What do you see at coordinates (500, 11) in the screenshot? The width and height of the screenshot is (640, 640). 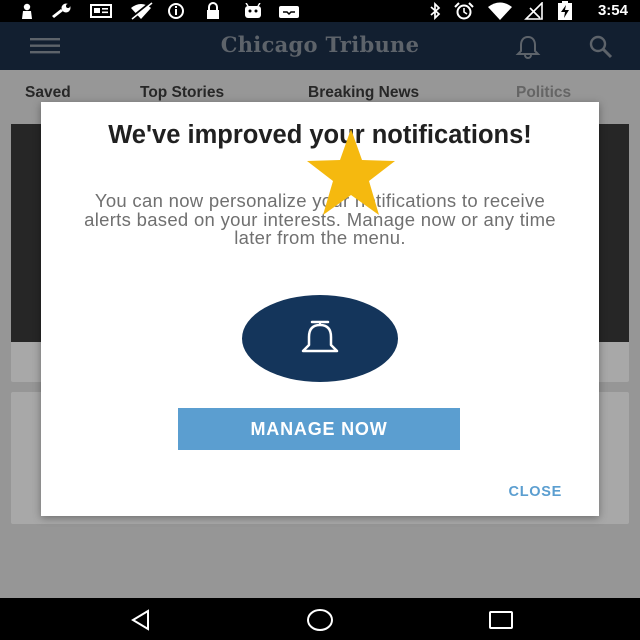 I see `wifi-icon` at bounding box center [500, 11].